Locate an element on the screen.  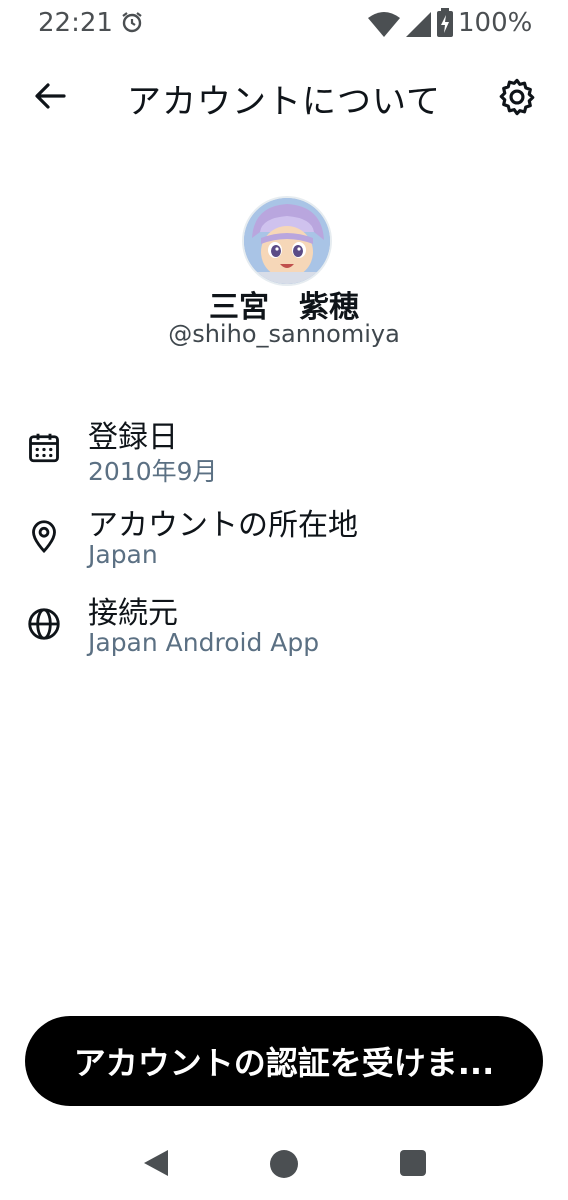
top-app-bar: アカウントについて is located at coordinates (284, 96).